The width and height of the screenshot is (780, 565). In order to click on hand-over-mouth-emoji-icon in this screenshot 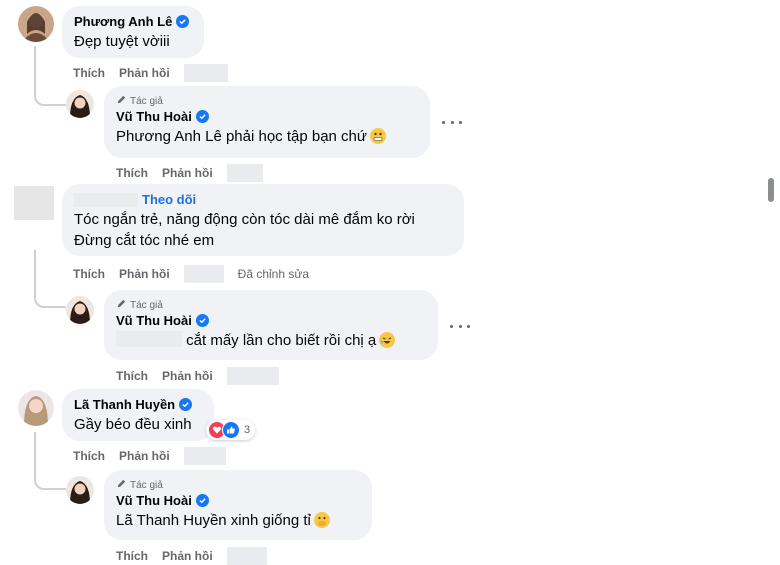, I will do `click(321, 520)`.